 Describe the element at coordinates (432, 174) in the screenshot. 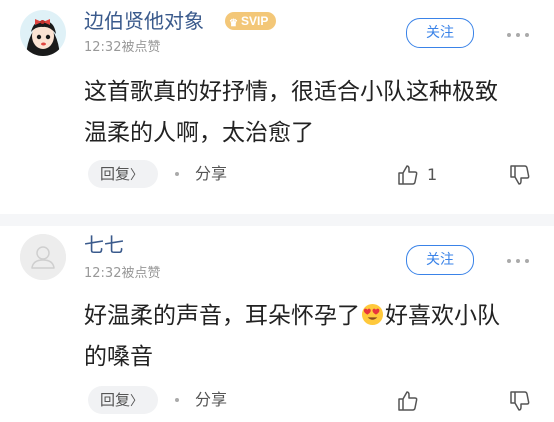

I see `like-count: 1` at that location.